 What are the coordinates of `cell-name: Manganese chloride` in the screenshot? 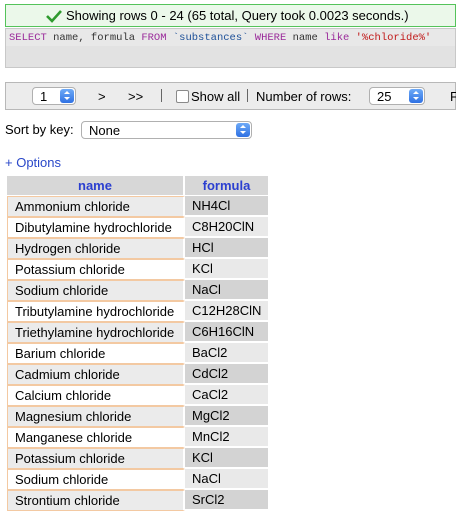 It's located at (96, 437).